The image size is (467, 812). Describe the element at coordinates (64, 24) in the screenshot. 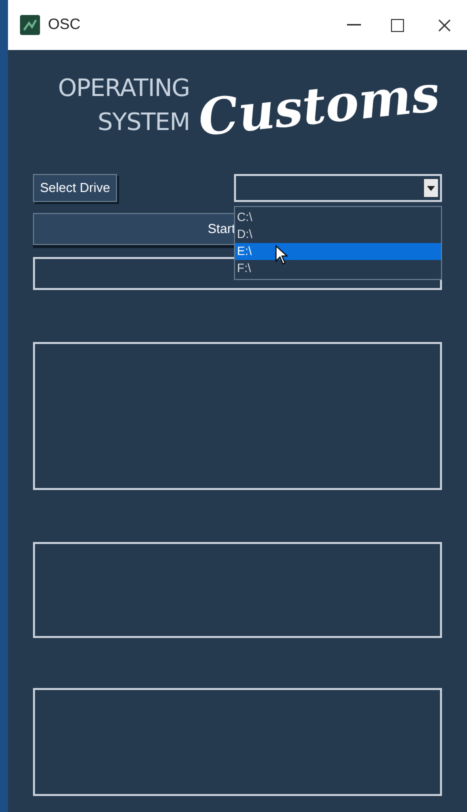

I see `window-title: OSC` at that location.